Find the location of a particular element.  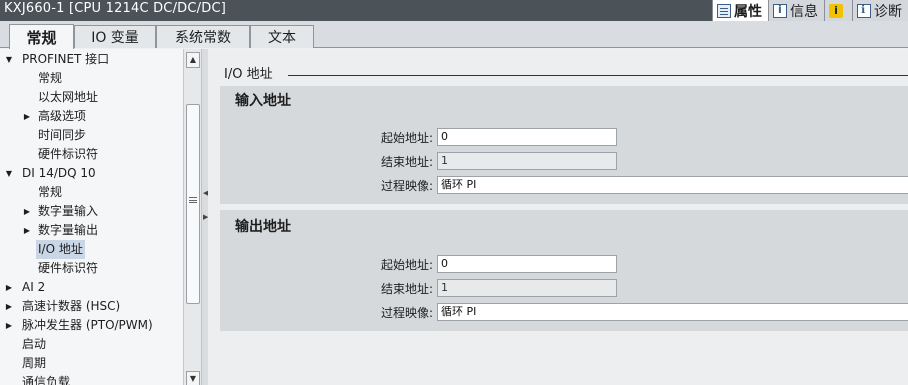

inspector-tab-warning: i is located at coordinates (838, 10).